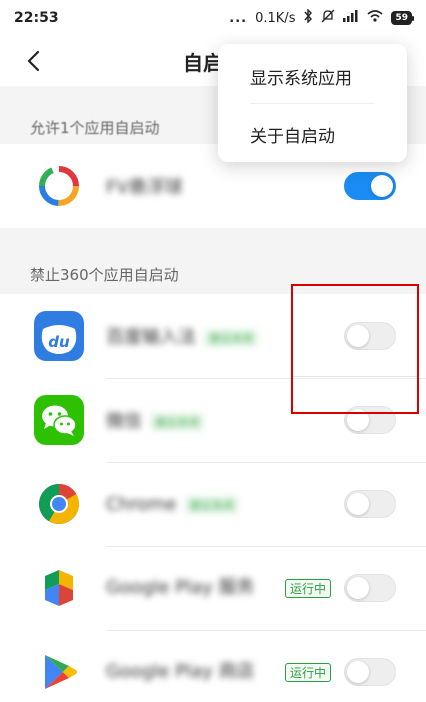 This screenshot has width=426, height=702. What do you see at coordinates (172, 504) in the screenshot?
I see `app-name: Chrome 建议关闭` at bounding box center [172, 504].